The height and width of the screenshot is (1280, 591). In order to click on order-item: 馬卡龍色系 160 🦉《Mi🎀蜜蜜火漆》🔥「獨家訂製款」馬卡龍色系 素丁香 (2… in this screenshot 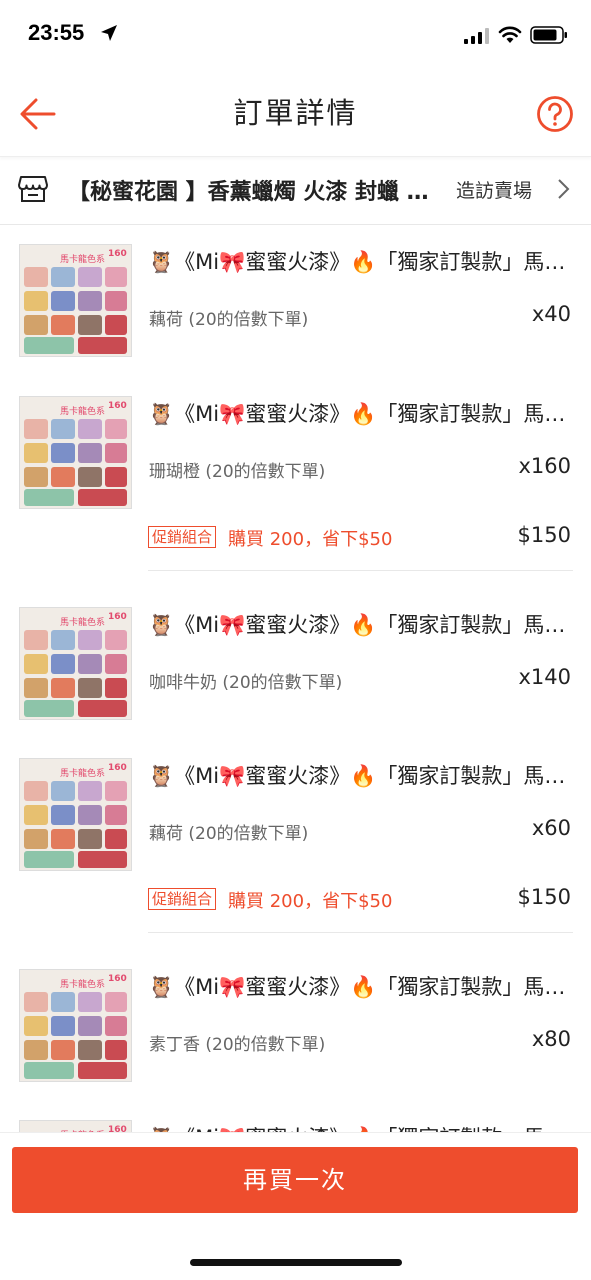, I will do `click(295, 1018)`.